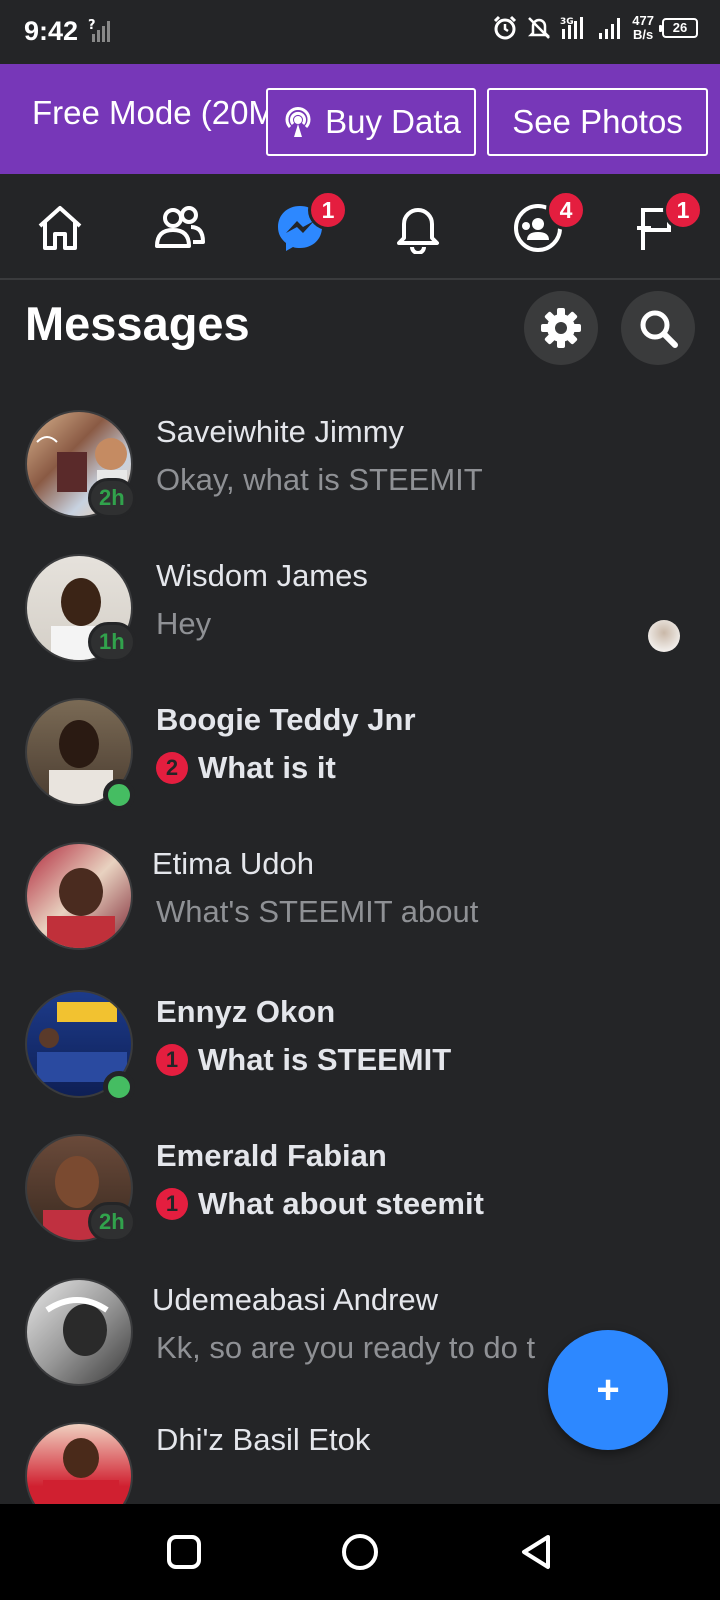 The image size is (720, 1600). What do you see at coordinates (233, 863) in the screenshot?
I see `contact-name: Etima Udoh` at bounding box center [233, 863].